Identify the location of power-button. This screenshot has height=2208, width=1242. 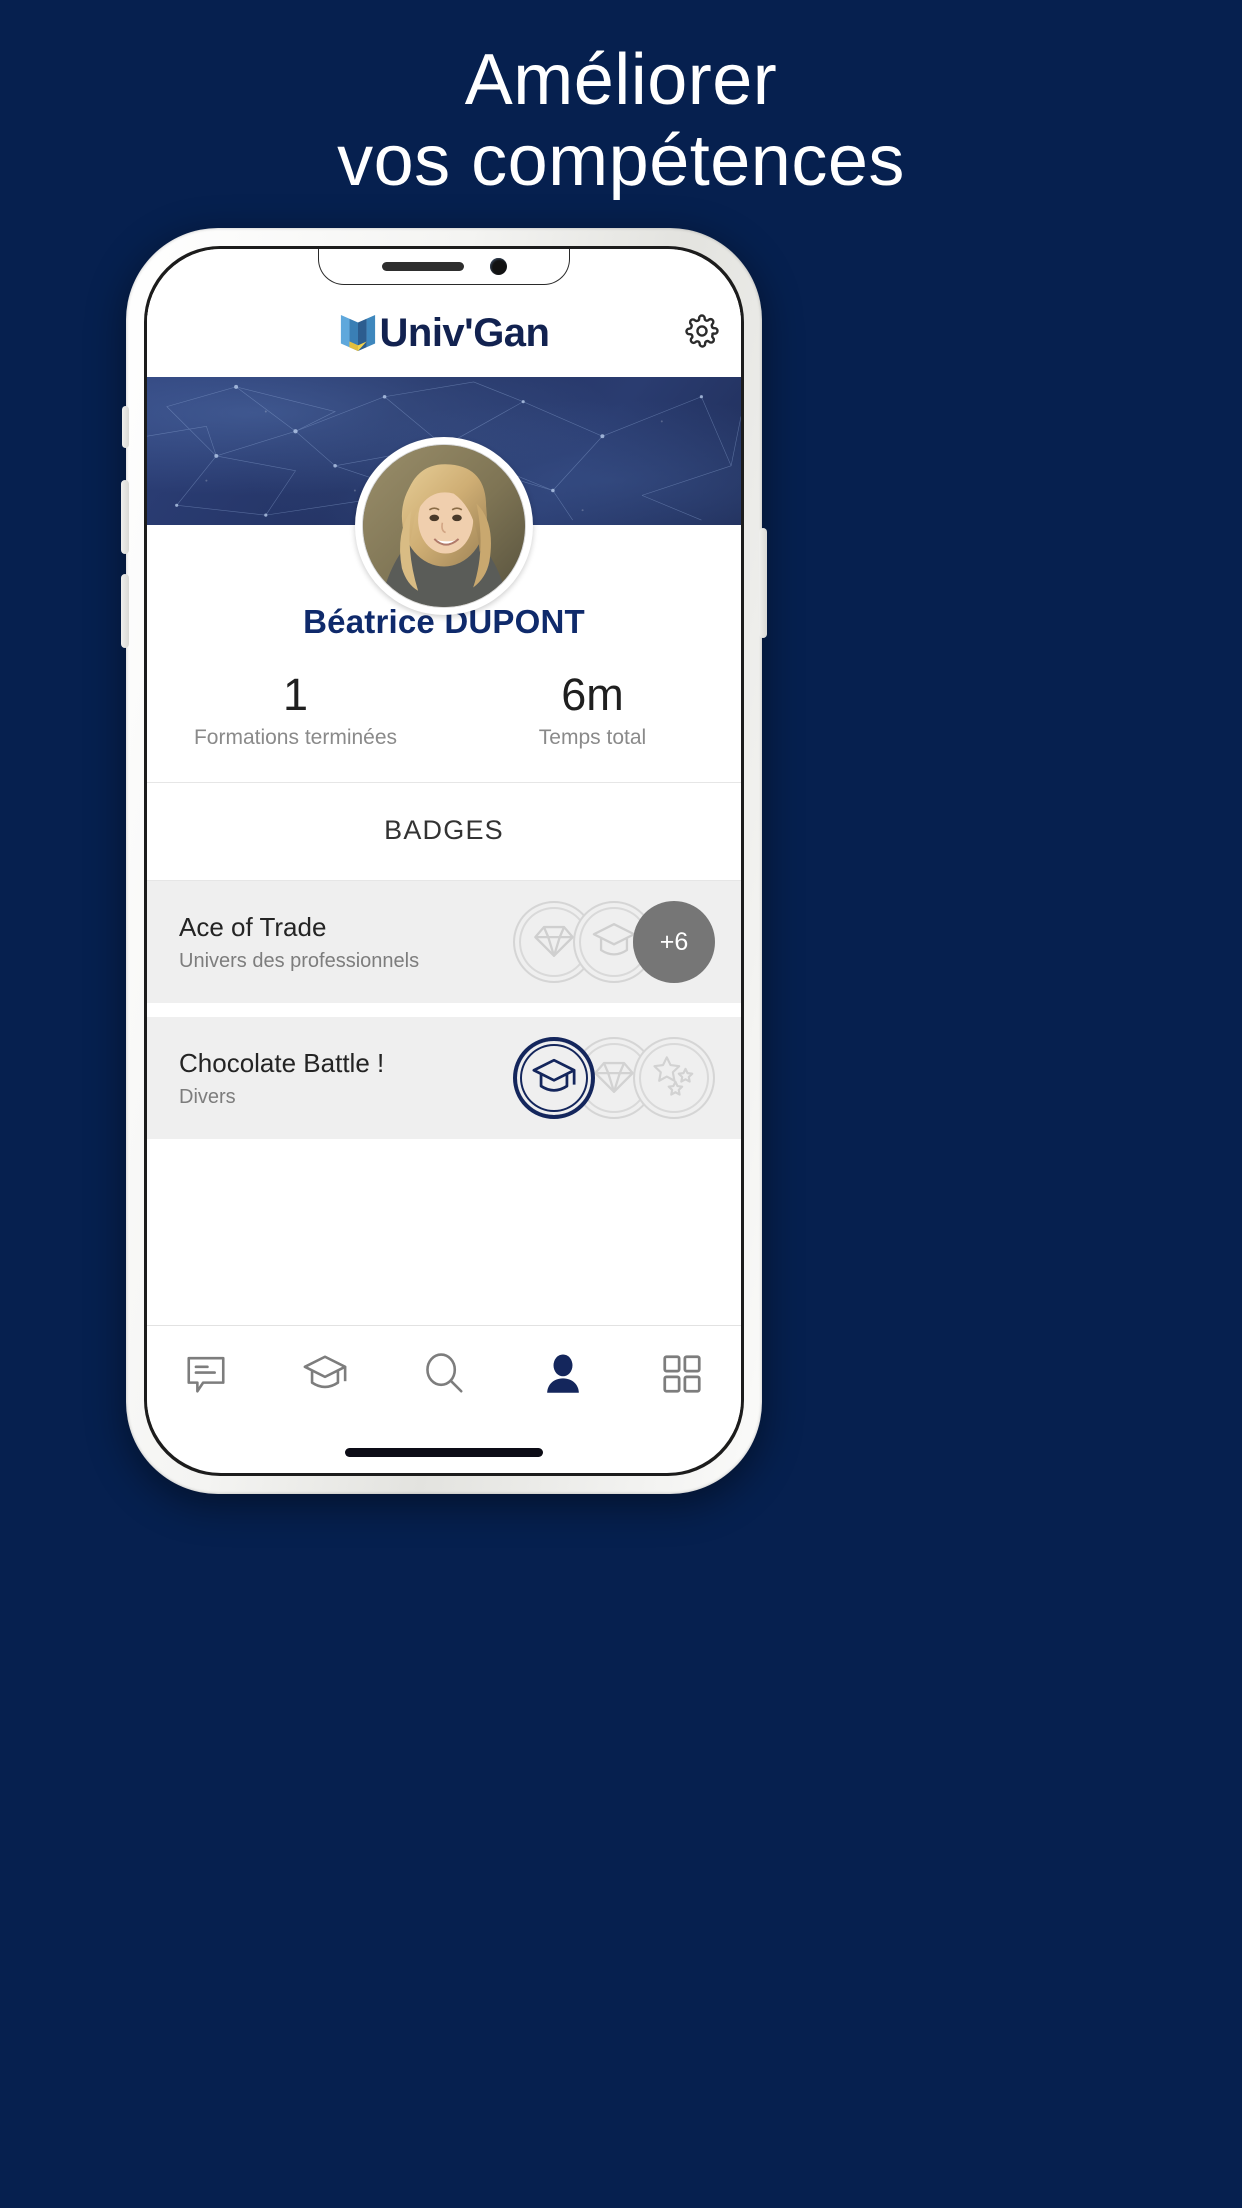
(763, 583).